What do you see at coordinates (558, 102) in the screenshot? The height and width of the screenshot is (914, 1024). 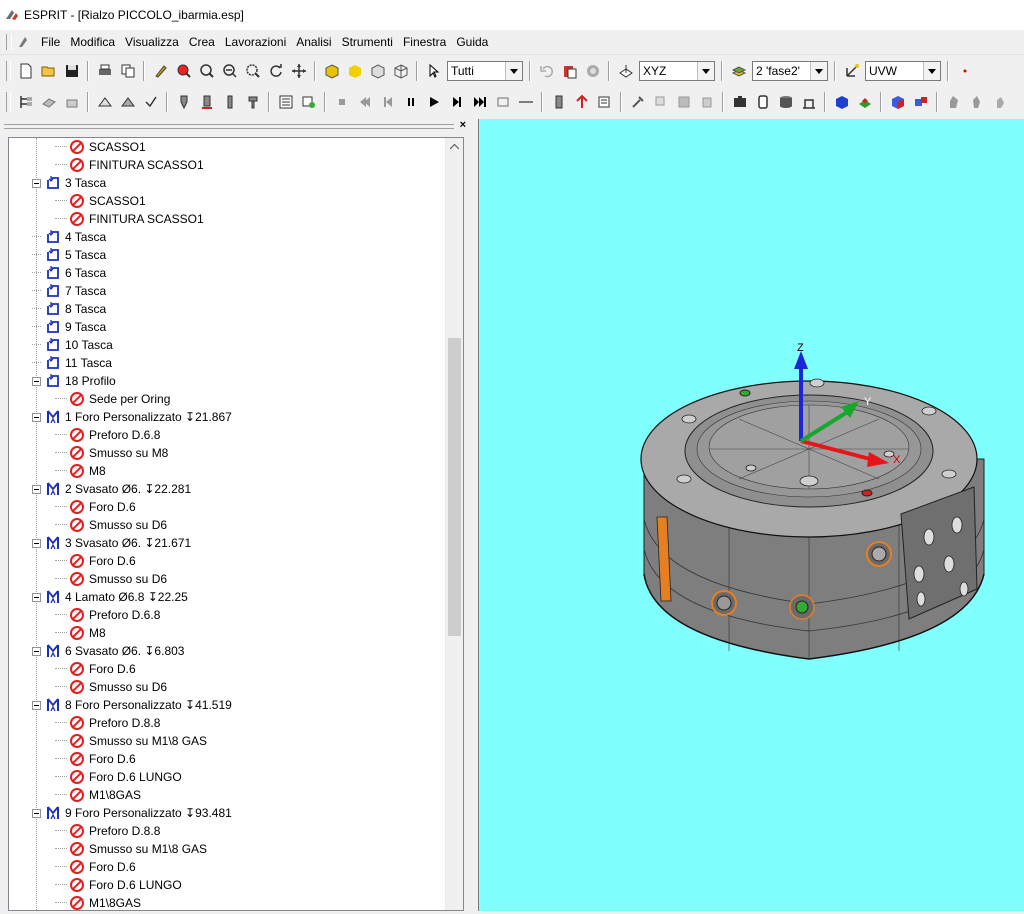 I see `tool-display-button` at bounding box center [558, 102].